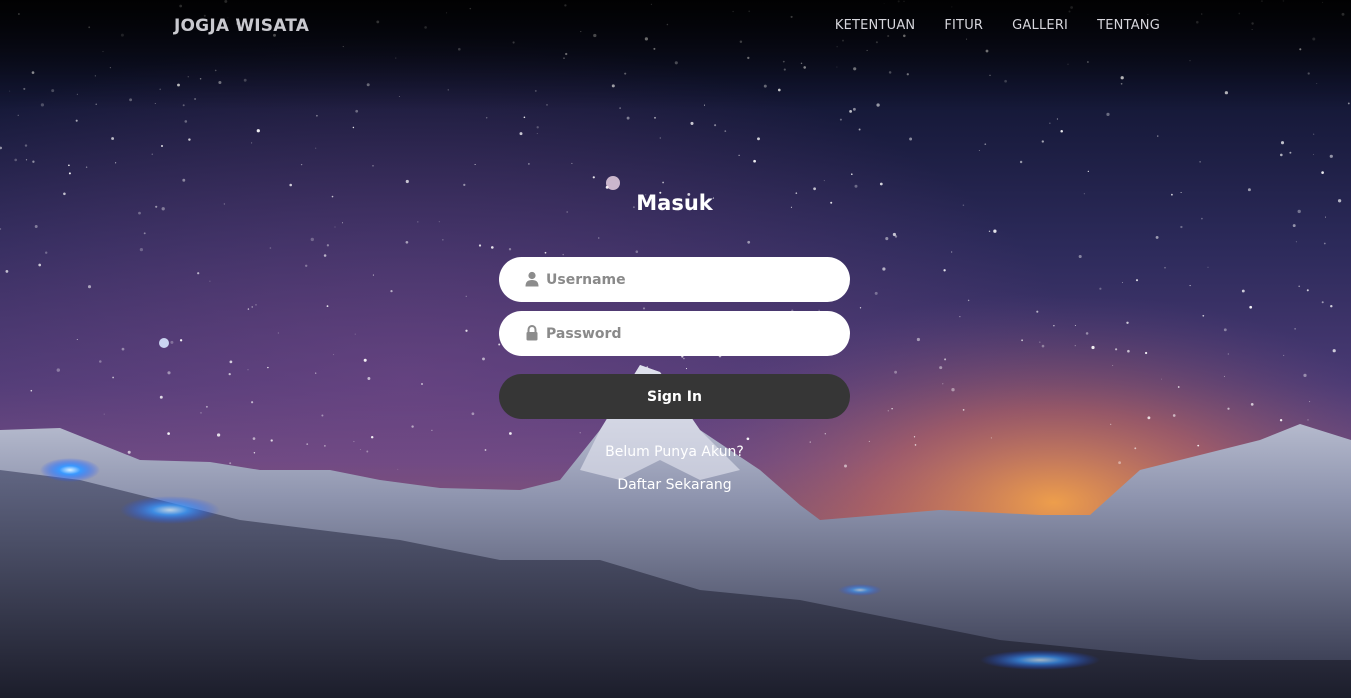 This screenshot has height=698, width=1351. I want to click on register-prompt: Belum Punya Akun?, so click(674, 452).